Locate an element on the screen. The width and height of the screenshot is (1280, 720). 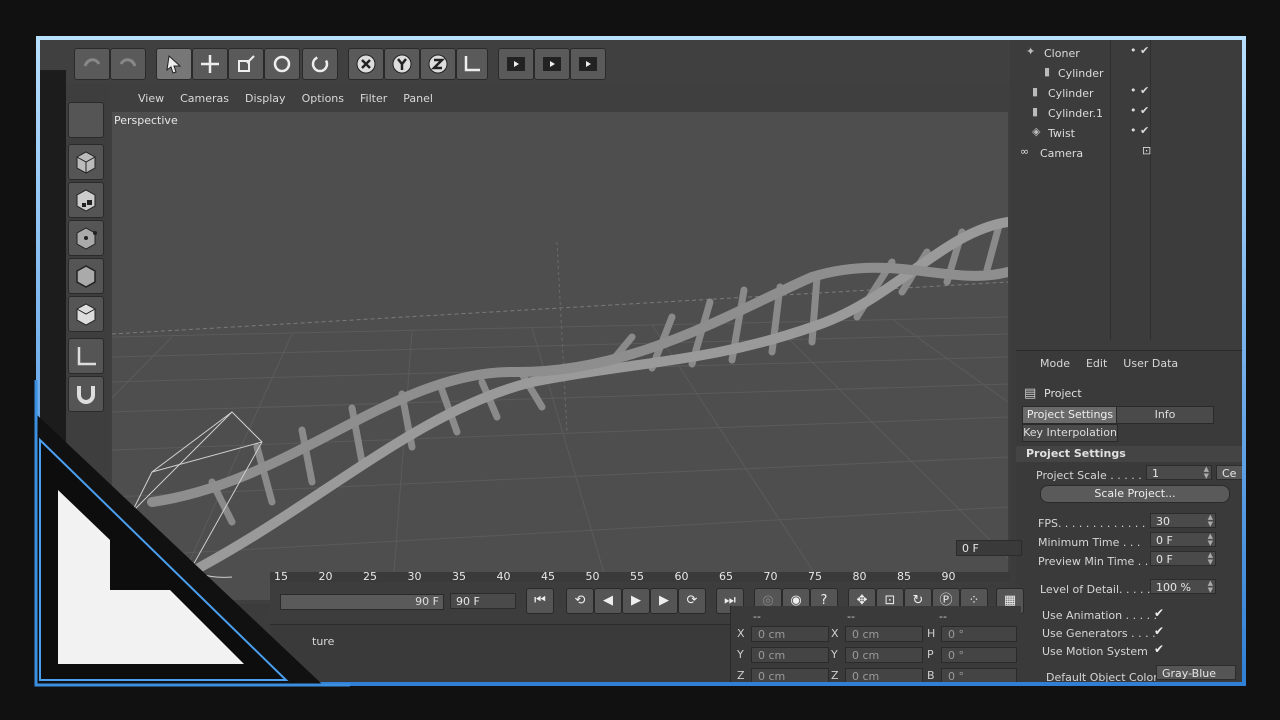
go-to-start-button: ⏮ is located at coordinates (540, 601).